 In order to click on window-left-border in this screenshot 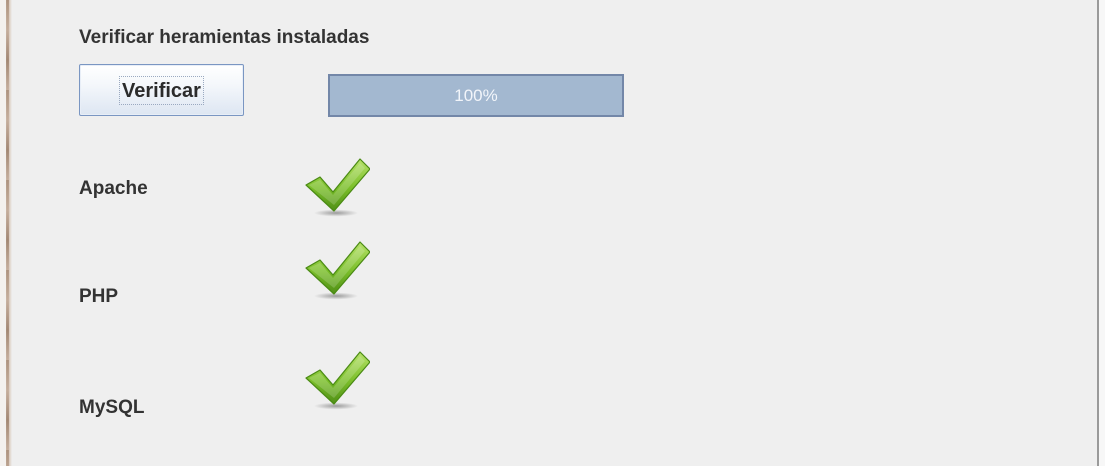, I will do `click(6, 233)`.